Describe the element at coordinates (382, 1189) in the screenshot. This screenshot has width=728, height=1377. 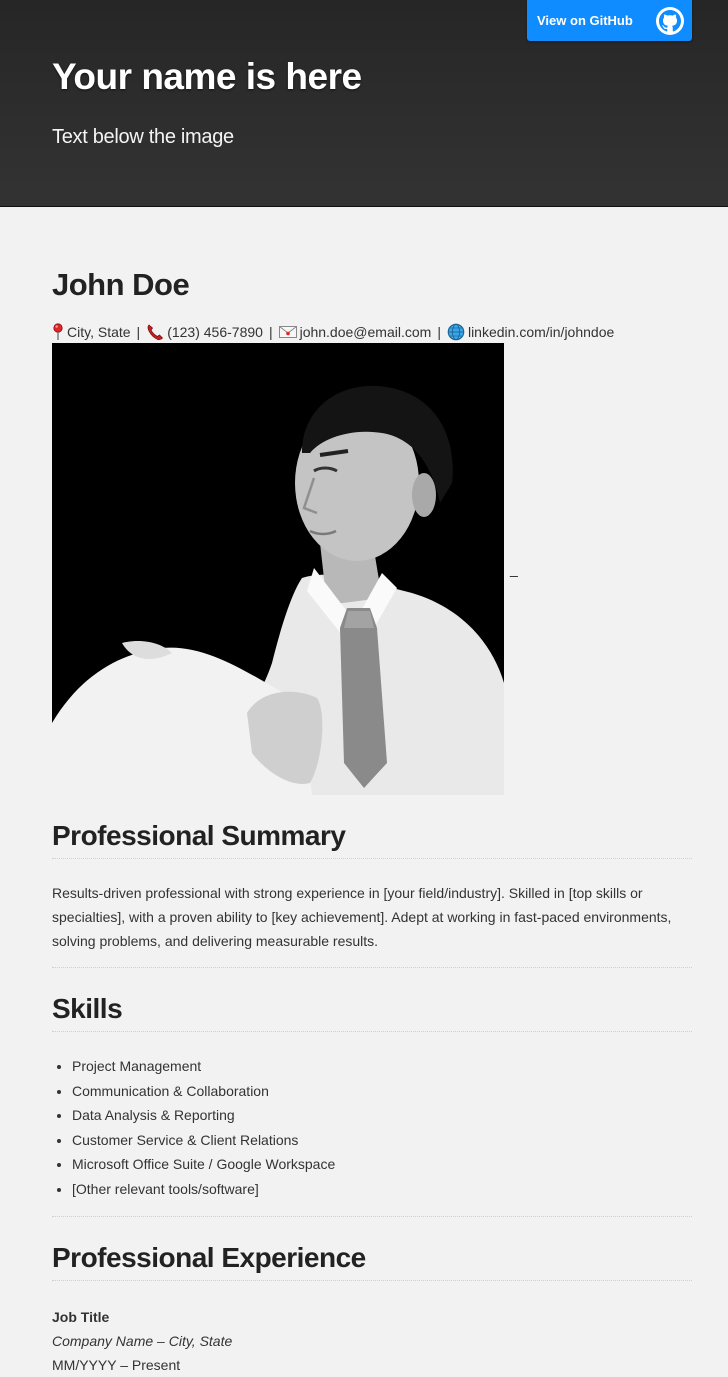
I see `list-item: [Other relevant tools/software]` at that location.